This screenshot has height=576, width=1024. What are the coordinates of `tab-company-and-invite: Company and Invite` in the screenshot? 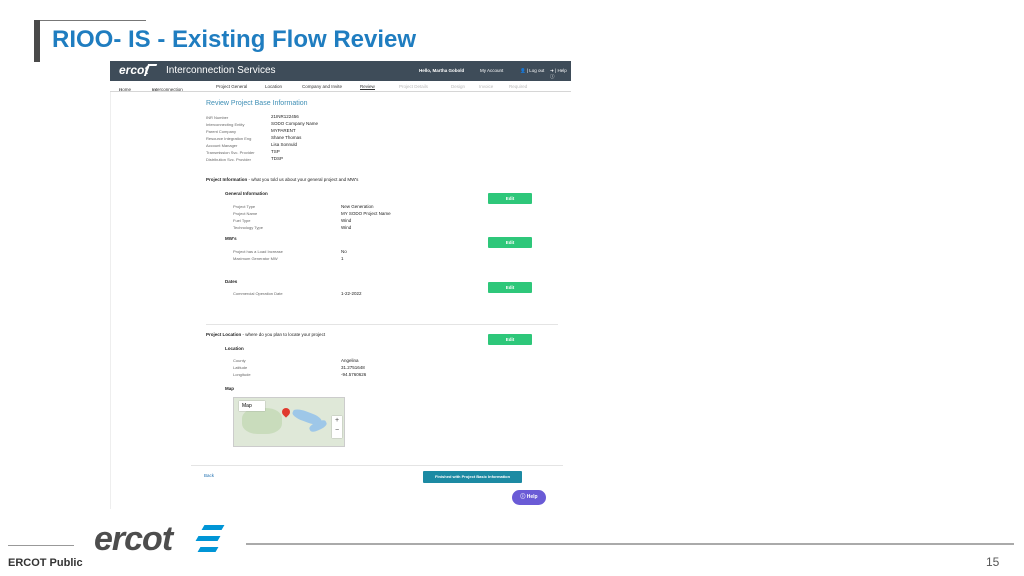 It's located at (322, 86).